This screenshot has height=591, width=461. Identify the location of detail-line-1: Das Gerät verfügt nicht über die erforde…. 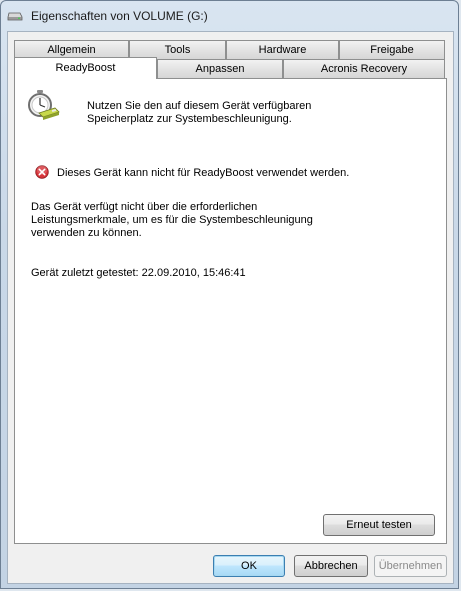
(144, 207).